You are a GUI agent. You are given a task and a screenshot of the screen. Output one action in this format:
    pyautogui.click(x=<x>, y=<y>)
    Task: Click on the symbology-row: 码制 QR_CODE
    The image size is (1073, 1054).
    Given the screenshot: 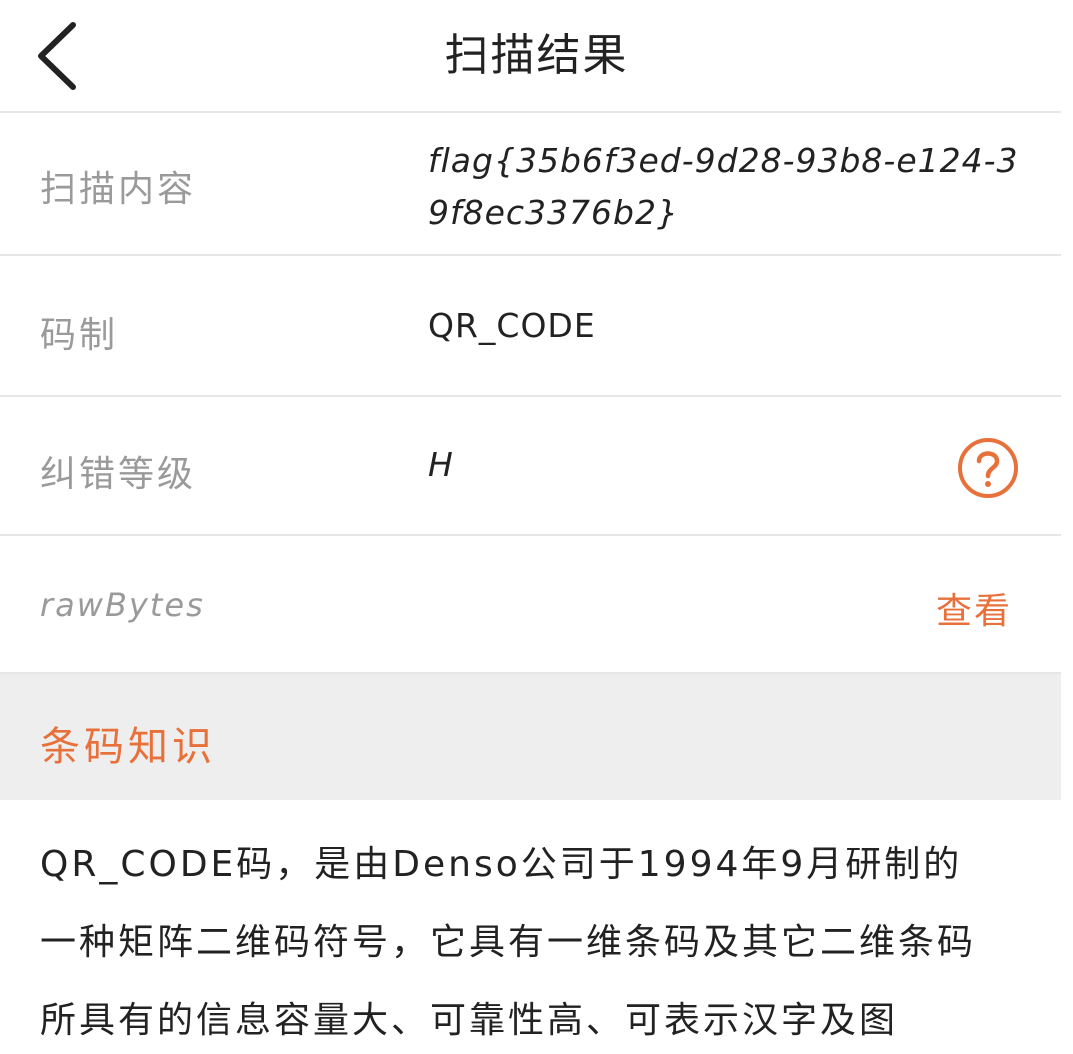 What is the action you would take?
    pyautogui.click(x=530, y=326)
    